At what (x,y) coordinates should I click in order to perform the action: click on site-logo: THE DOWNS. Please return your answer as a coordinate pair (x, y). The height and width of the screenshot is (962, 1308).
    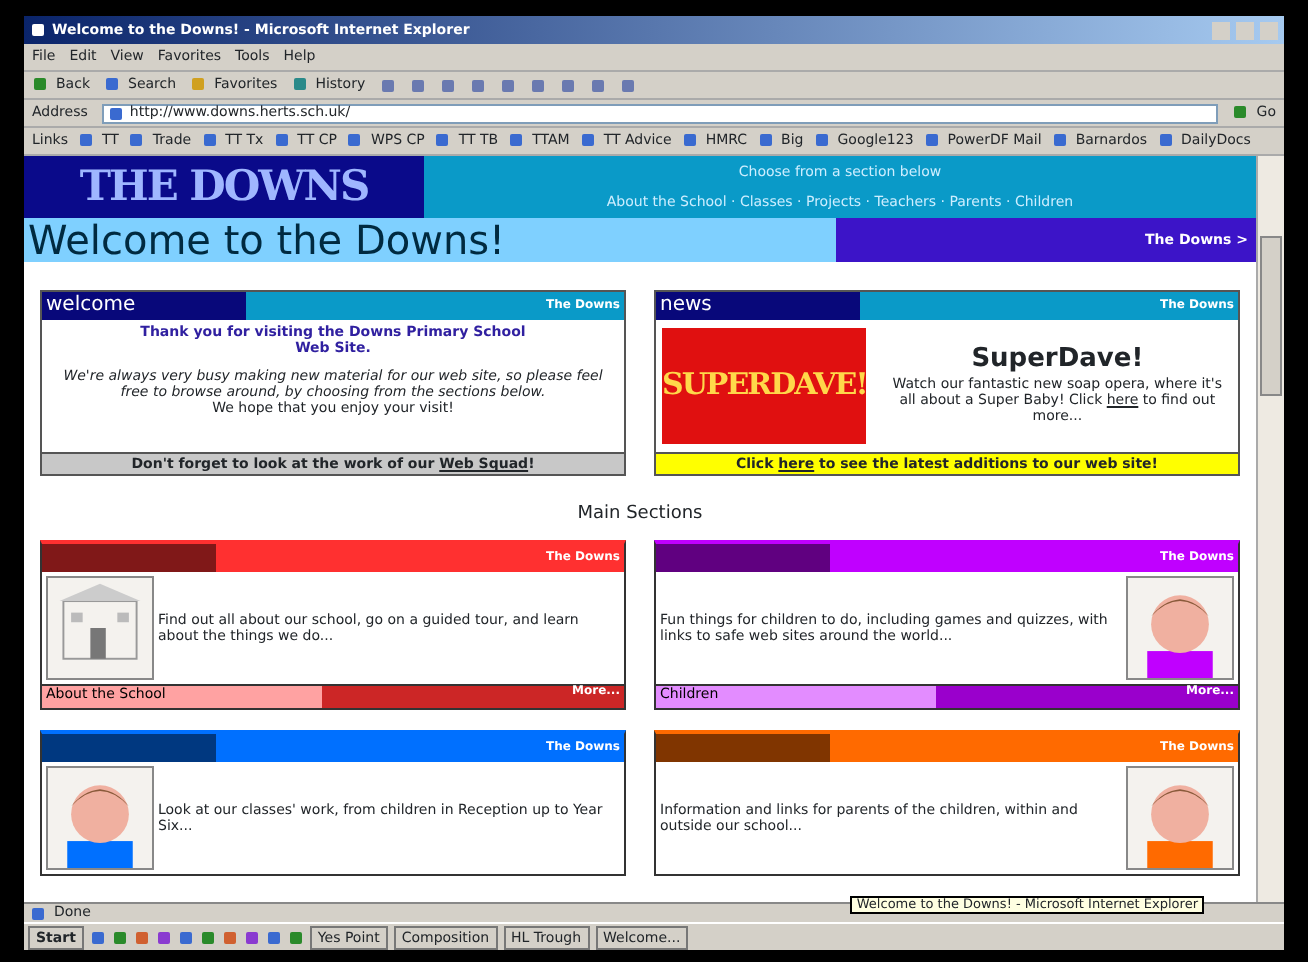
    Looking at the image, I should click on (224, 187).